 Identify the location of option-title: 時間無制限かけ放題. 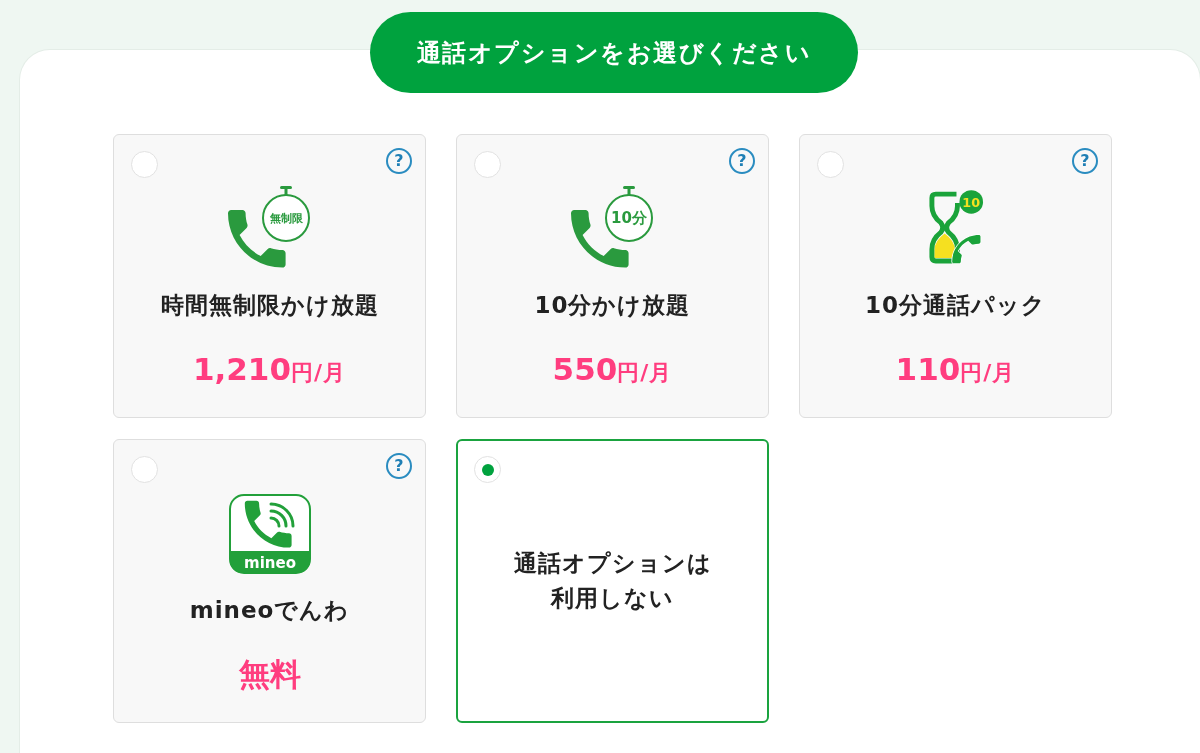
(269, 305).